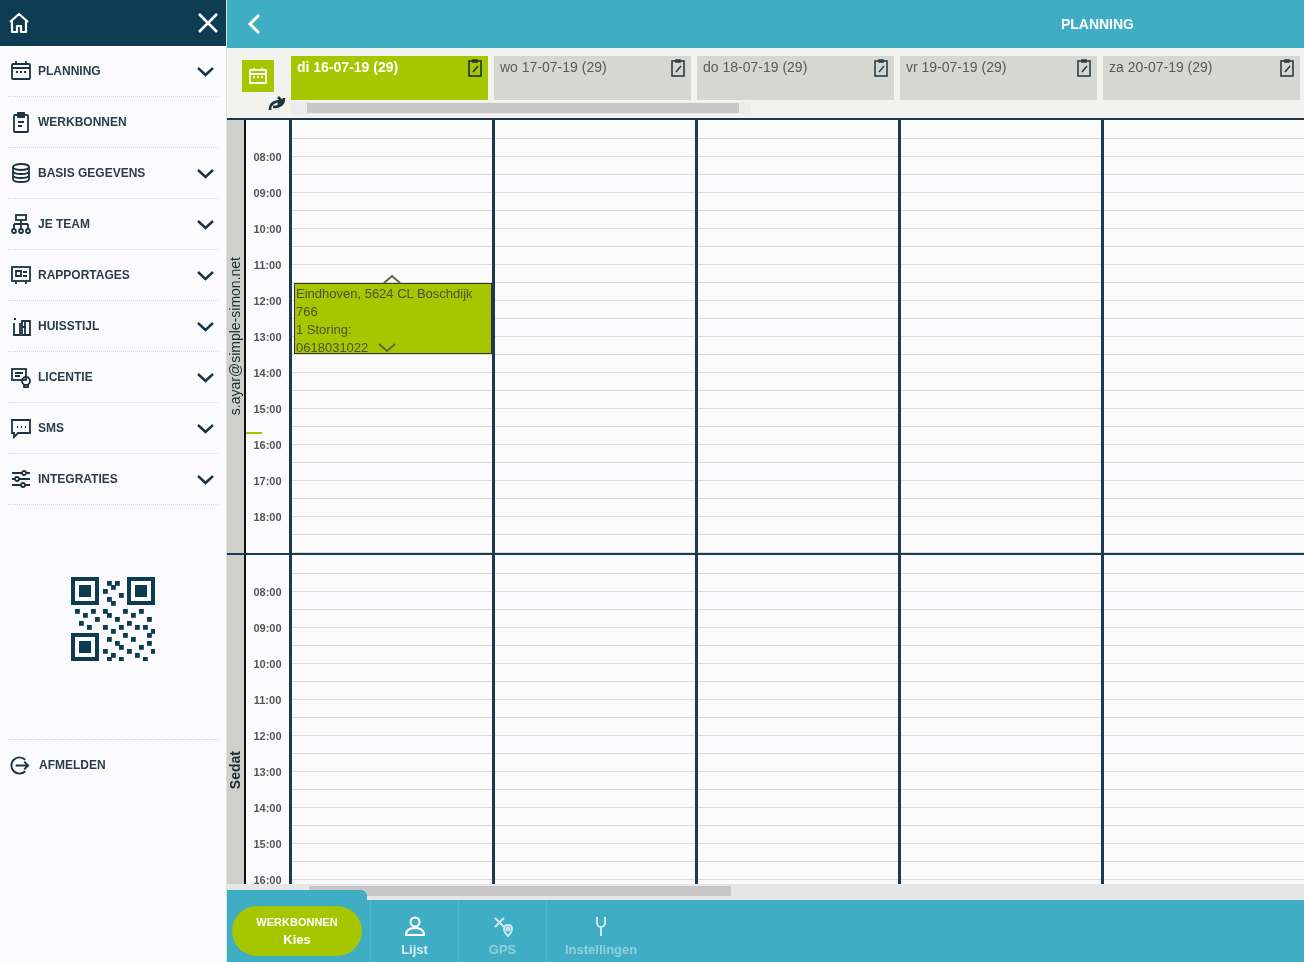 The width and height of the screenshot is (1304, 962). Describe the element at coordinates (19, 765) in the screenshot. I see `logout-icon` at that location.